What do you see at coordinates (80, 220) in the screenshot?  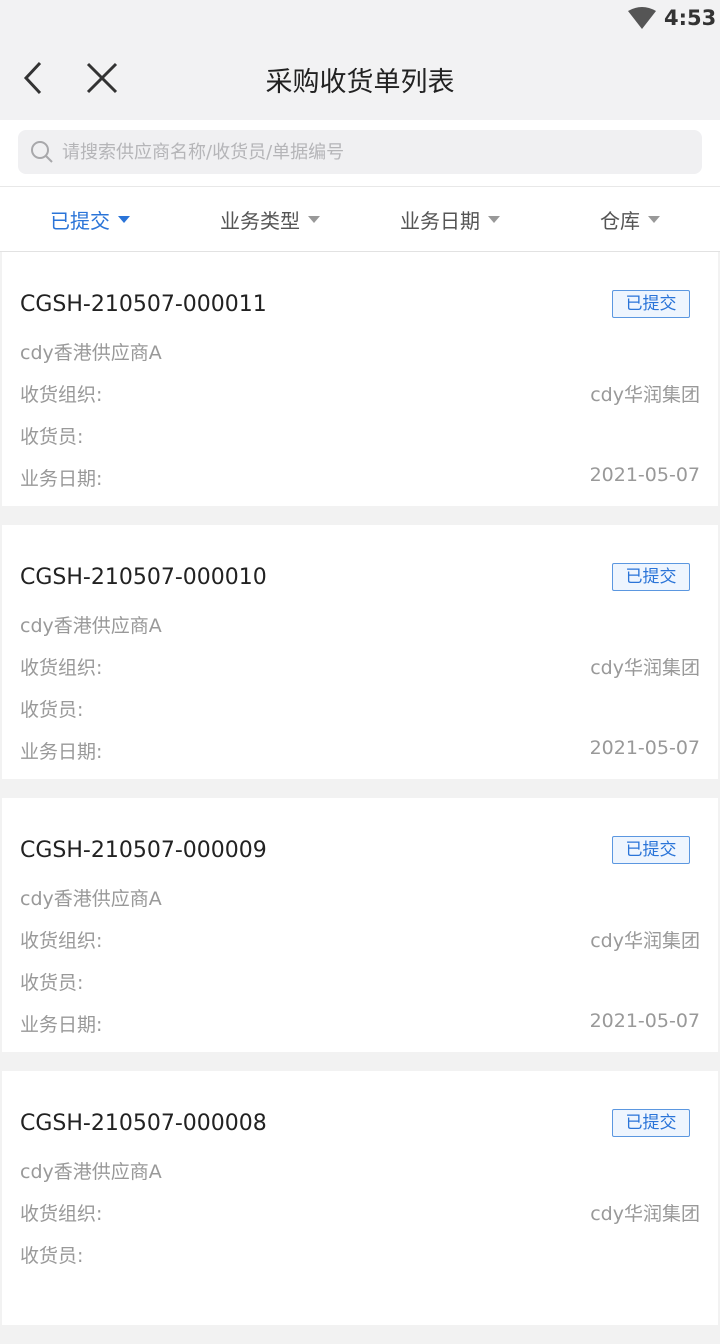 I see `filter-status-label: 已提交` at bounding box center [80, 220].